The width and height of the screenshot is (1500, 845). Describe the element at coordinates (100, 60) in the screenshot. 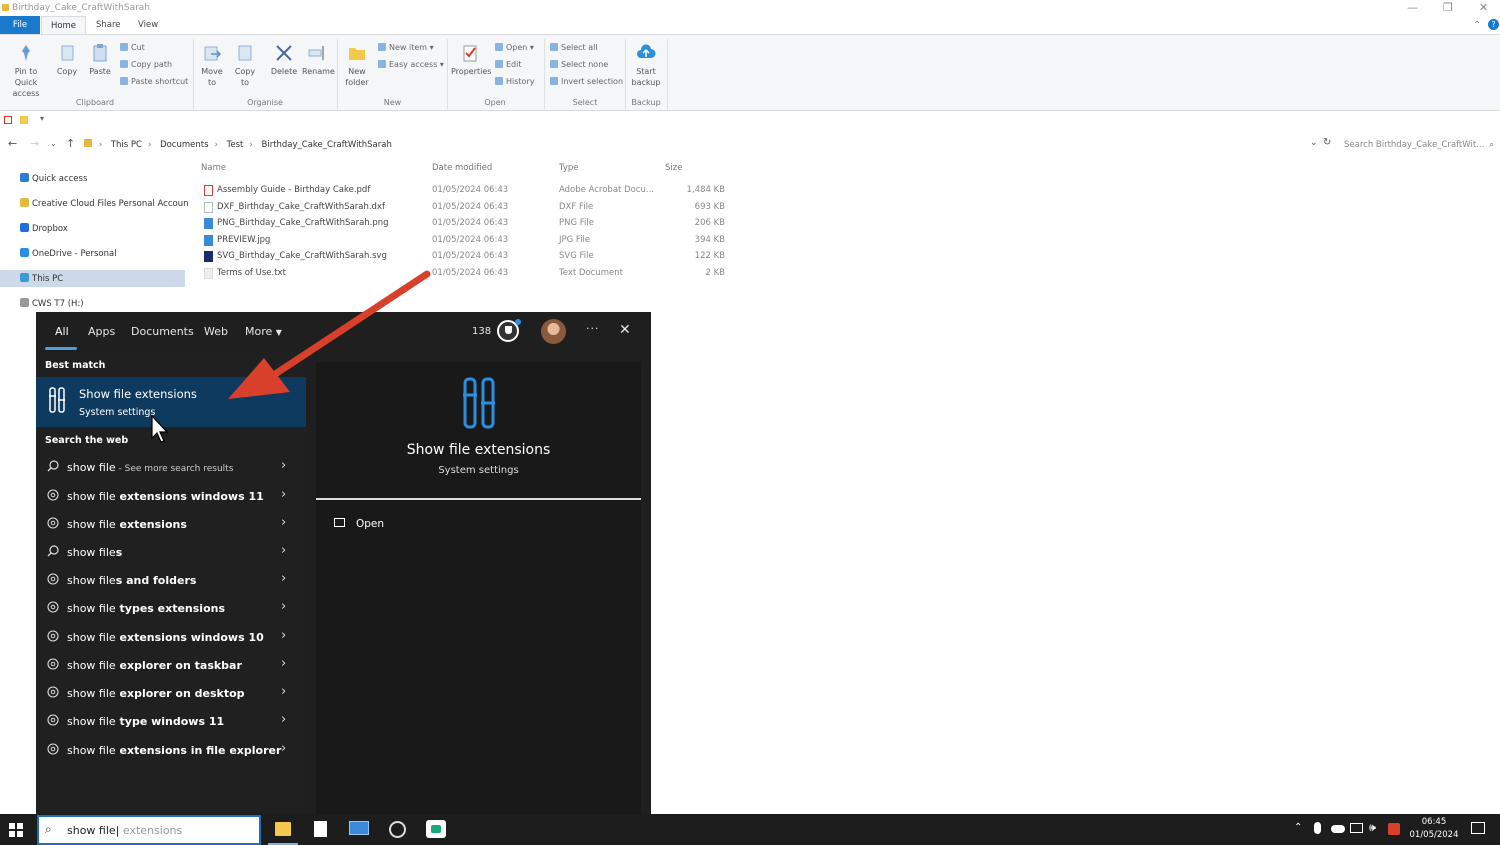

I see `paste-button: Paste` at that location.